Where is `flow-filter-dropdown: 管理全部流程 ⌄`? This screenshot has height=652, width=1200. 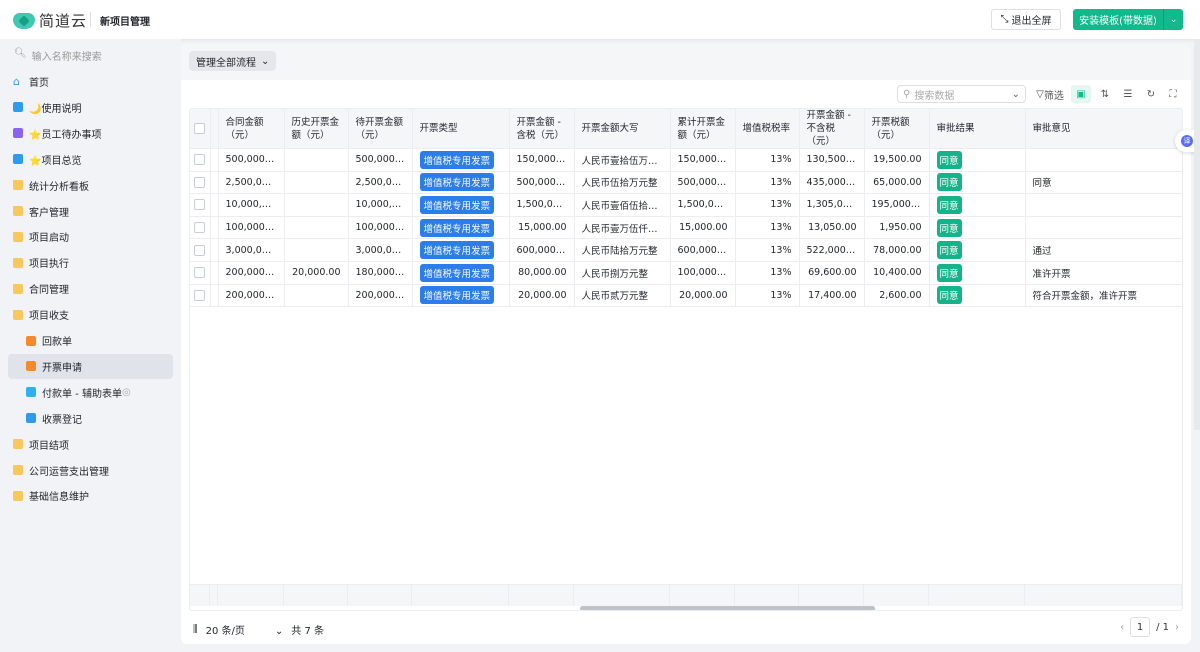
flow-filter-dropdown: 管理全部流程 ⌄ is located at coordinates (233, 61).